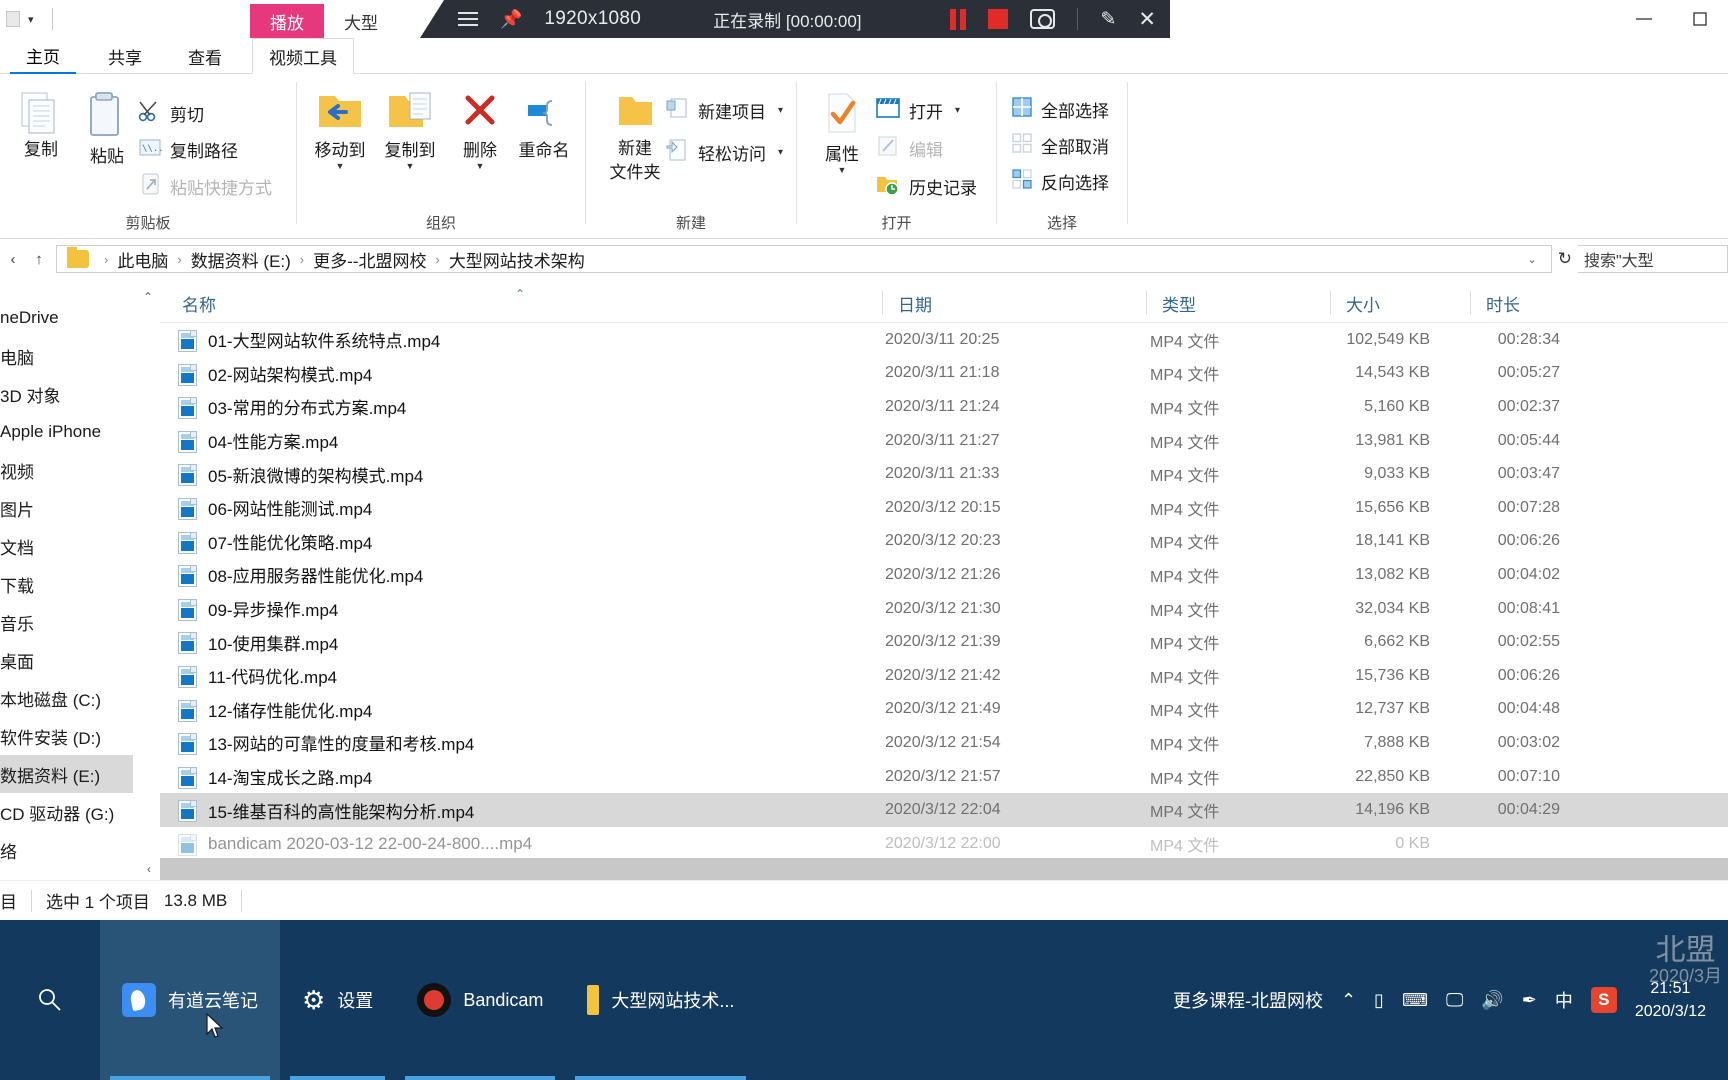  Describe the element at coordinates (1147, 19) in the screenshot. I see `close-icon: ✕` at that location.